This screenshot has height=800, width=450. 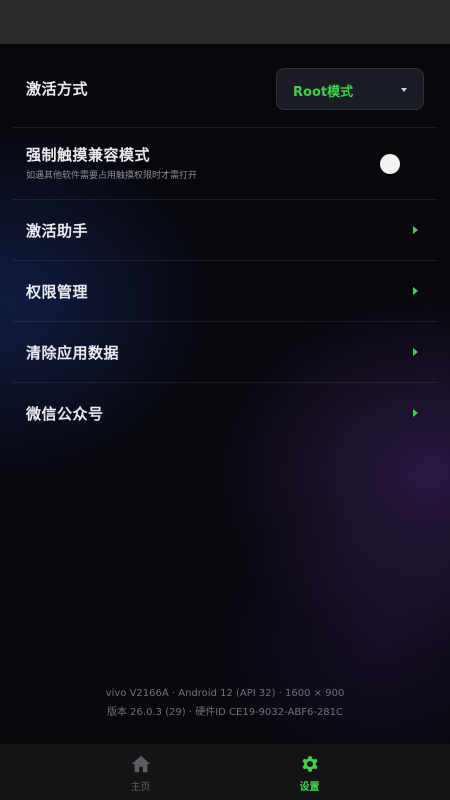 I want to click on permission-management-row: 权限管理, so click(x=225, y=291).